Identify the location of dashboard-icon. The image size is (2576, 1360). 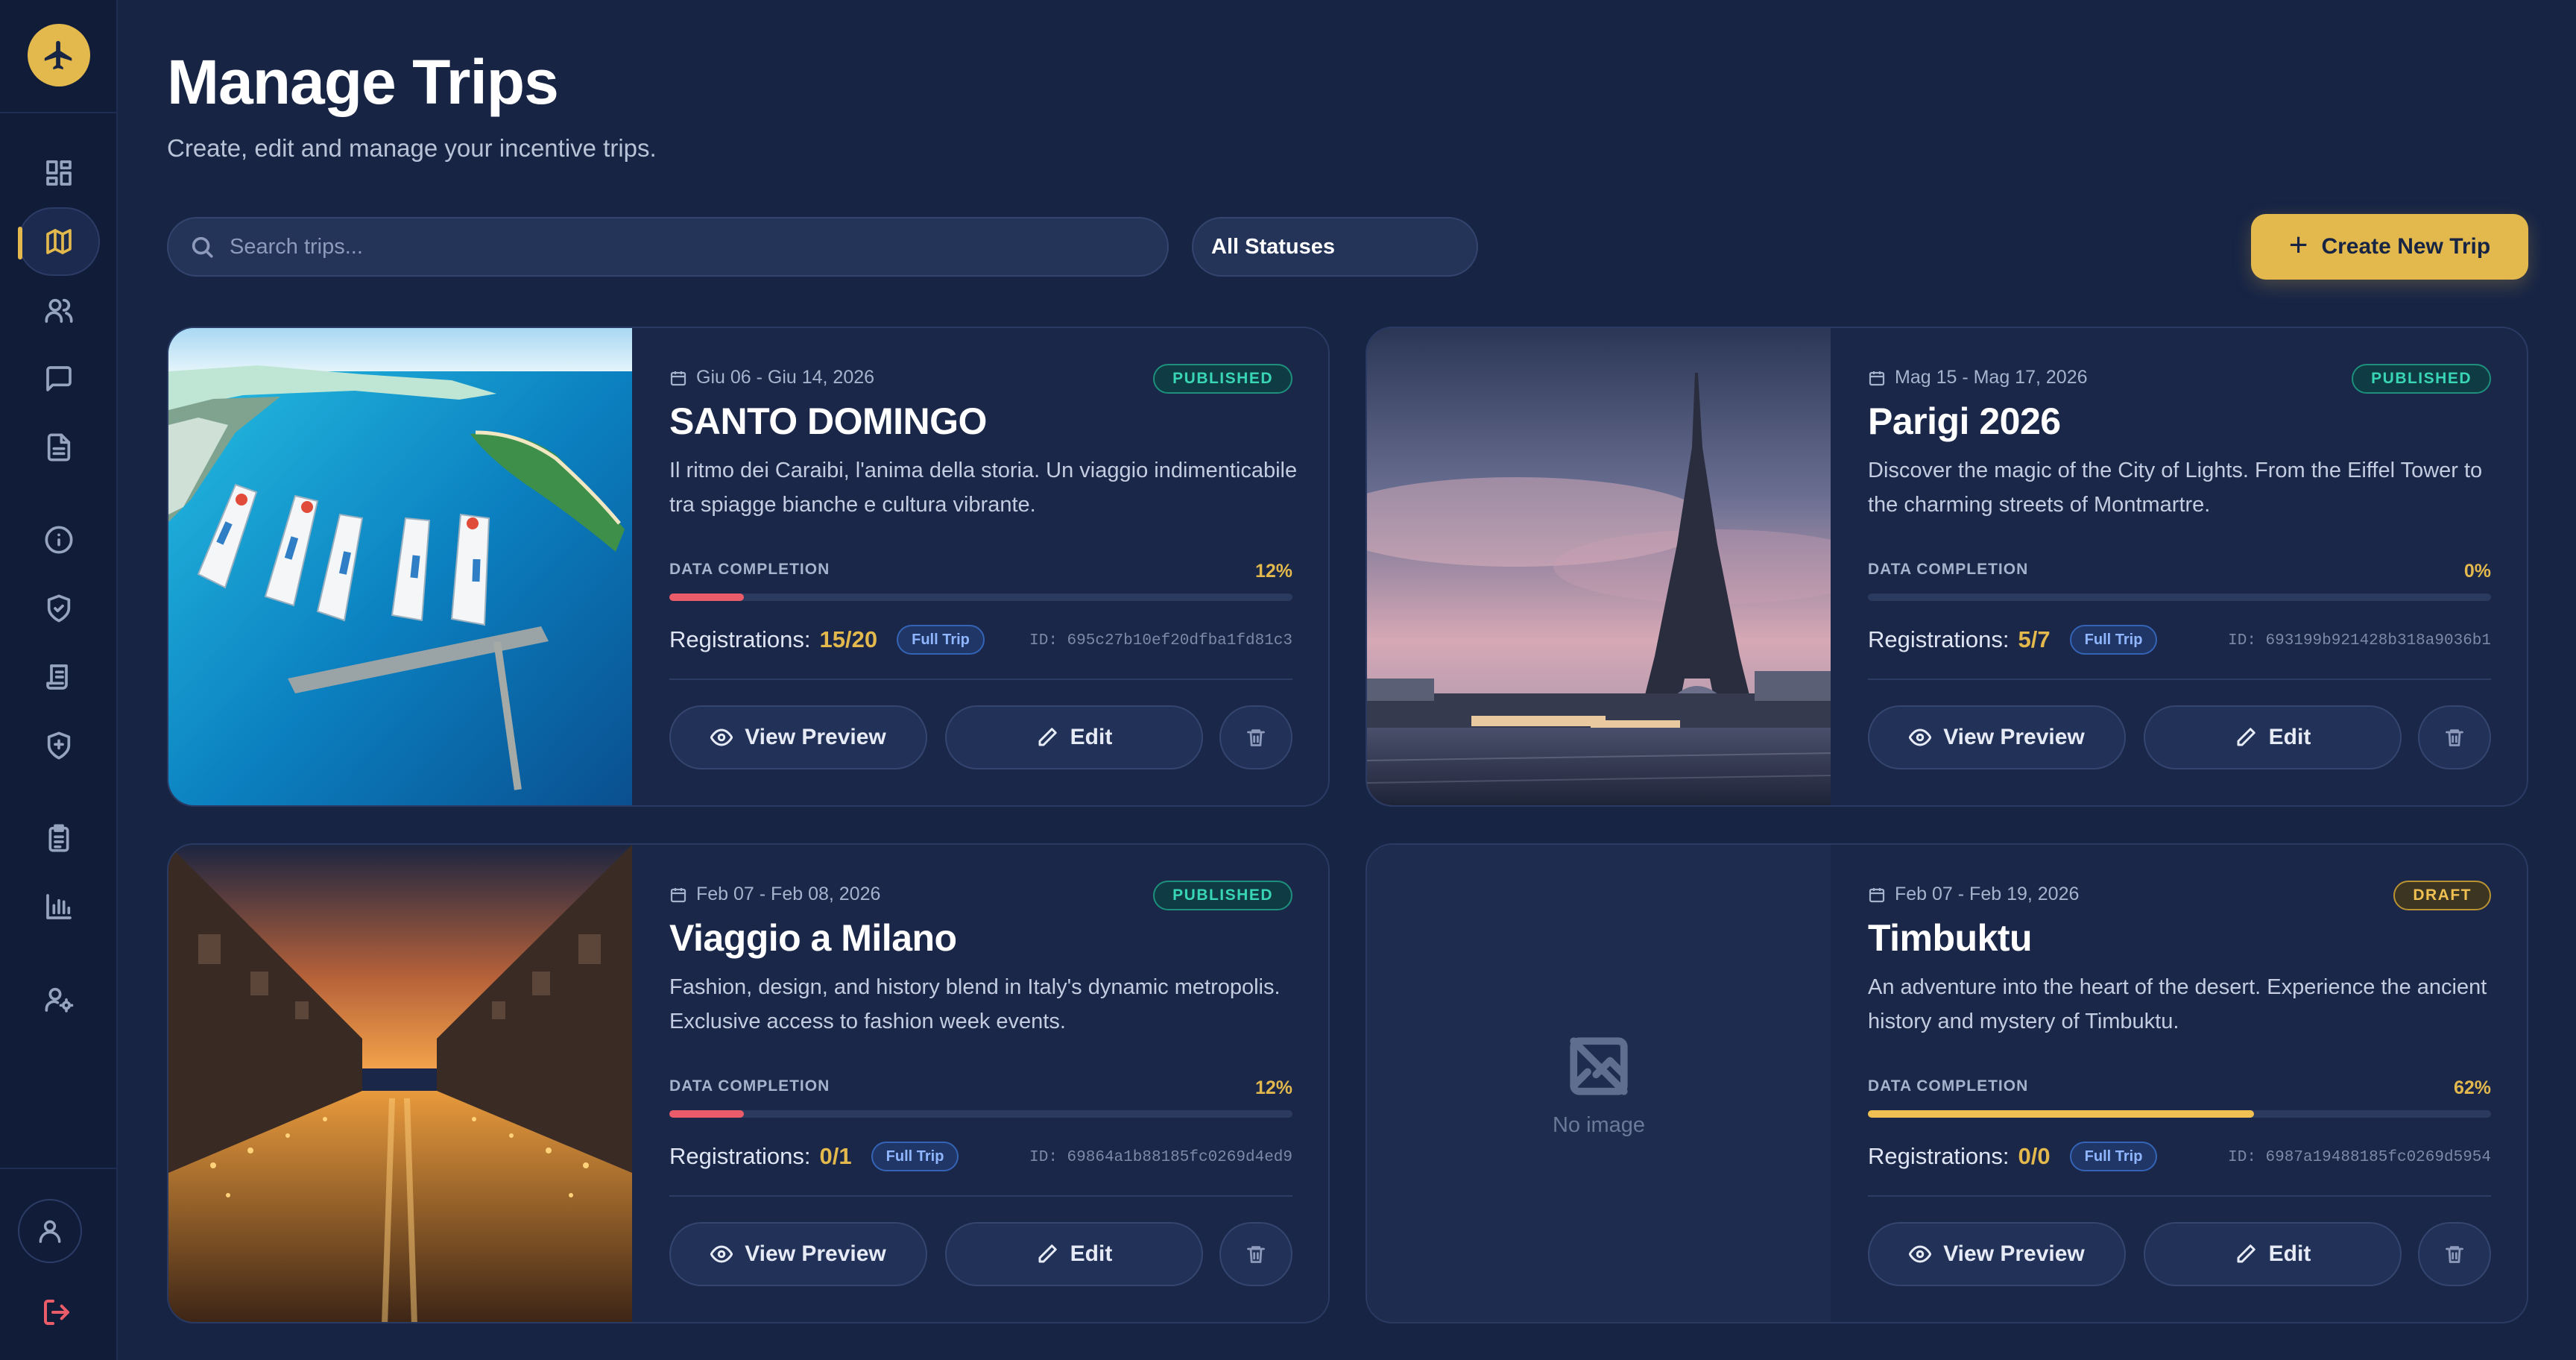
(59, 173).